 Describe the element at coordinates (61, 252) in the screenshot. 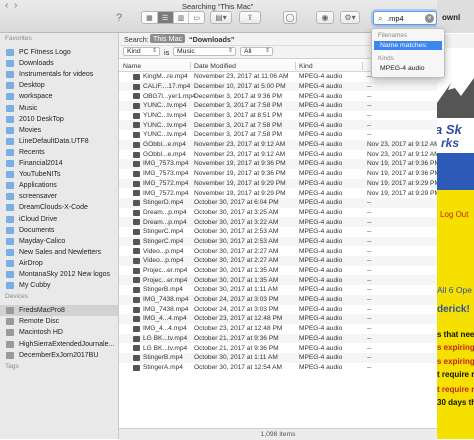

I see `sidebar-item: New Sales and Newletters` at that location.